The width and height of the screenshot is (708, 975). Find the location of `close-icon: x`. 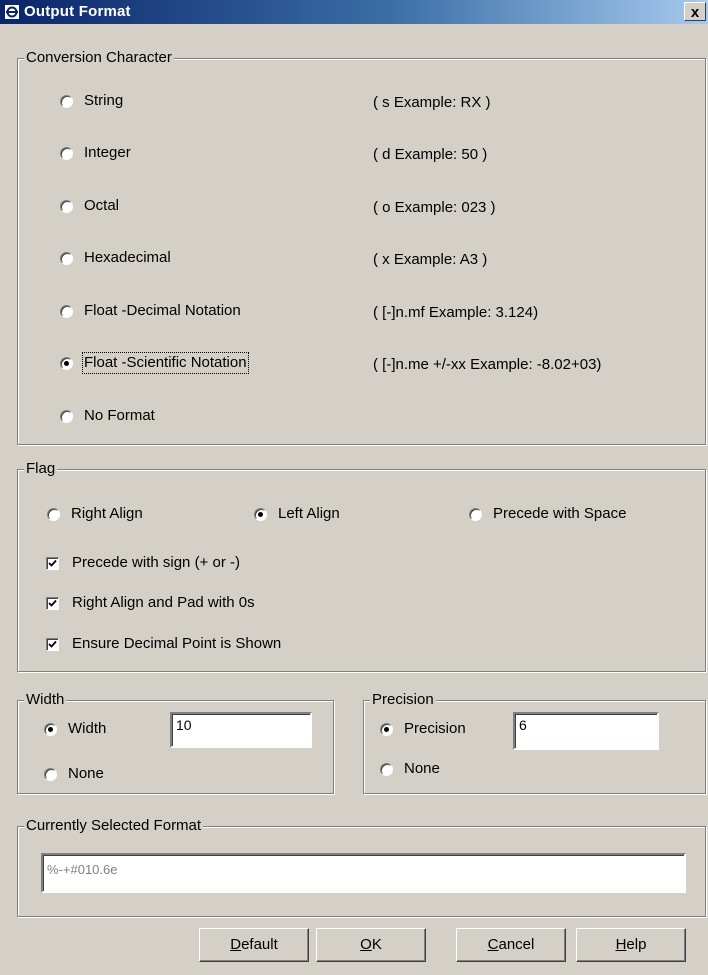

close-icon: x is located at coordinates (695, 12).